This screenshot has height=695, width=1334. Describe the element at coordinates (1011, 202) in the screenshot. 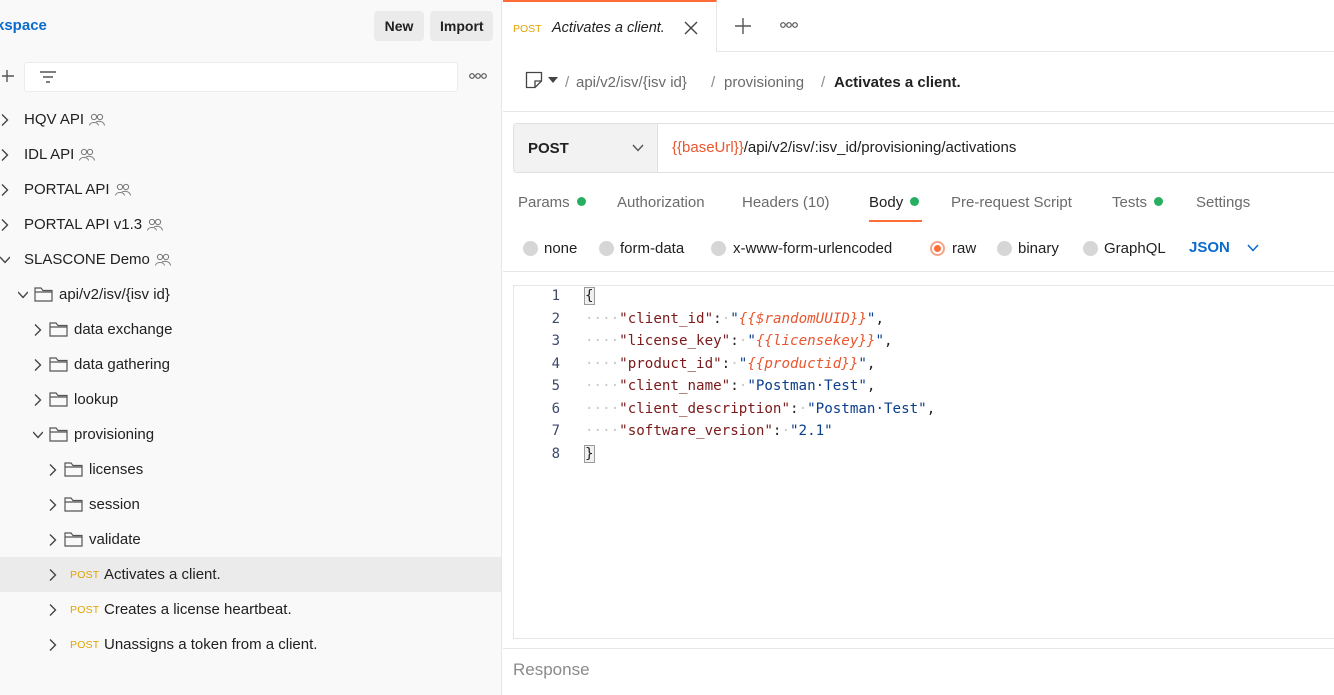

I see `tab-prerequest-script: Pre-request Script` at that location.